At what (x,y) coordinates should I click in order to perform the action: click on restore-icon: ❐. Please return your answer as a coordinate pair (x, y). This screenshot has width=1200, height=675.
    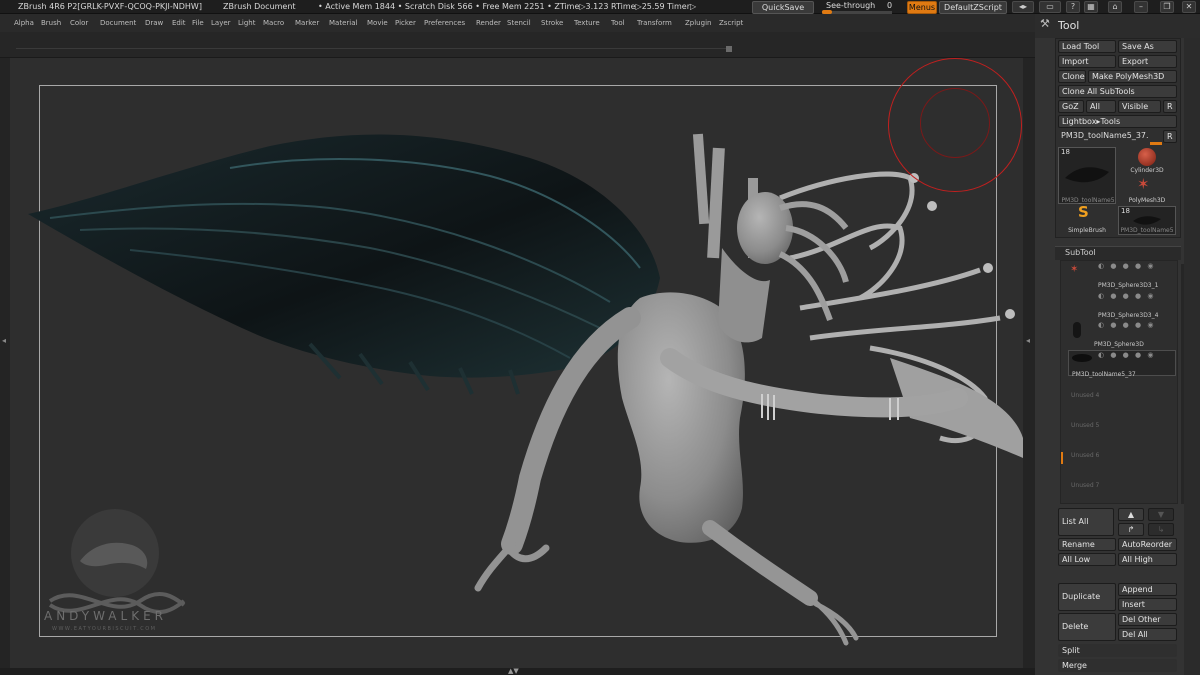
    Looking at the image, I should click on (1167, 7).